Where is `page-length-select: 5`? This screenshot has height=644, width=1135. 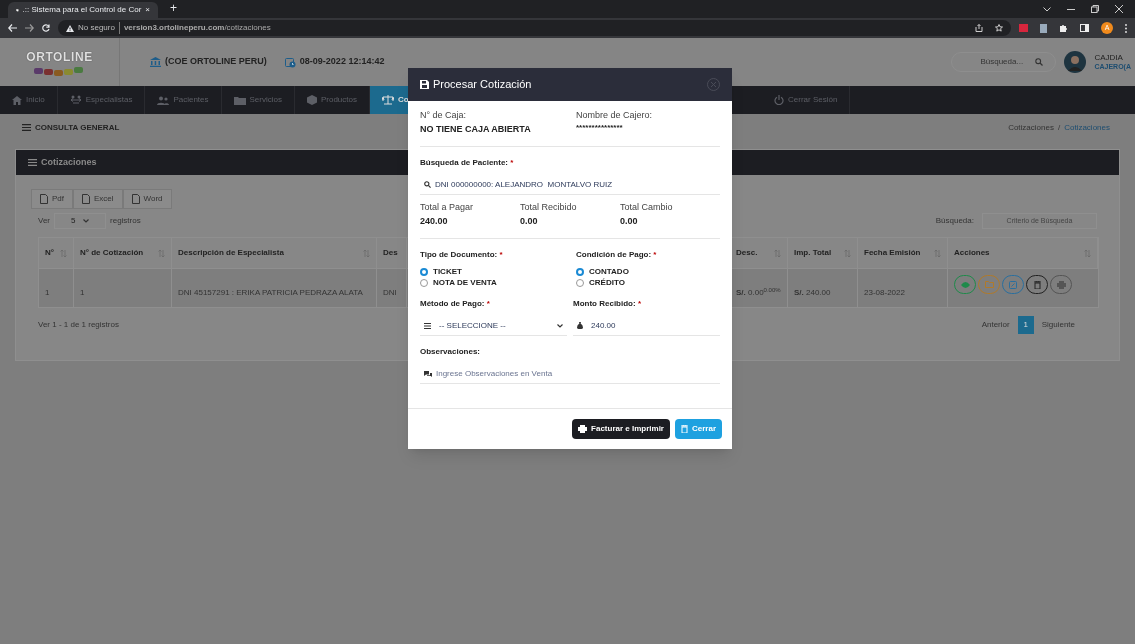
page-length-select: 5 is located at coordinates (80, 221).